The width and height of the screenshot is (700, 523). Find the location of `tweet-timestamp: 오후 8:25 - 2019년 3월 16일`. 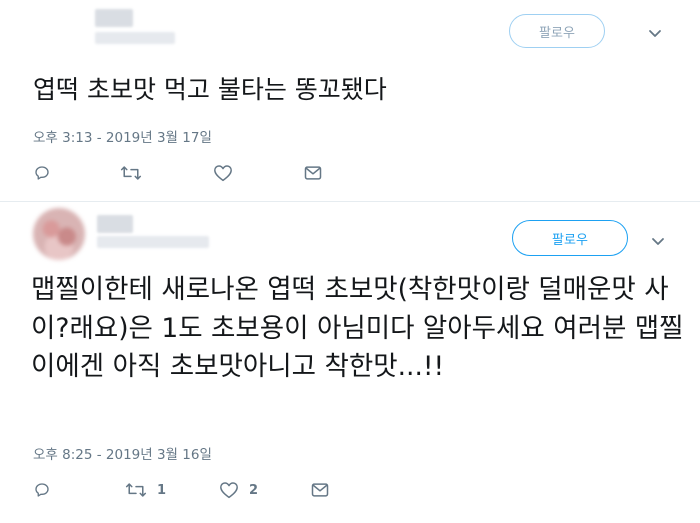

tweet-timestamp: 오후 8:25 - 2019년 3월 16일 is located at coordinates (122, 453).